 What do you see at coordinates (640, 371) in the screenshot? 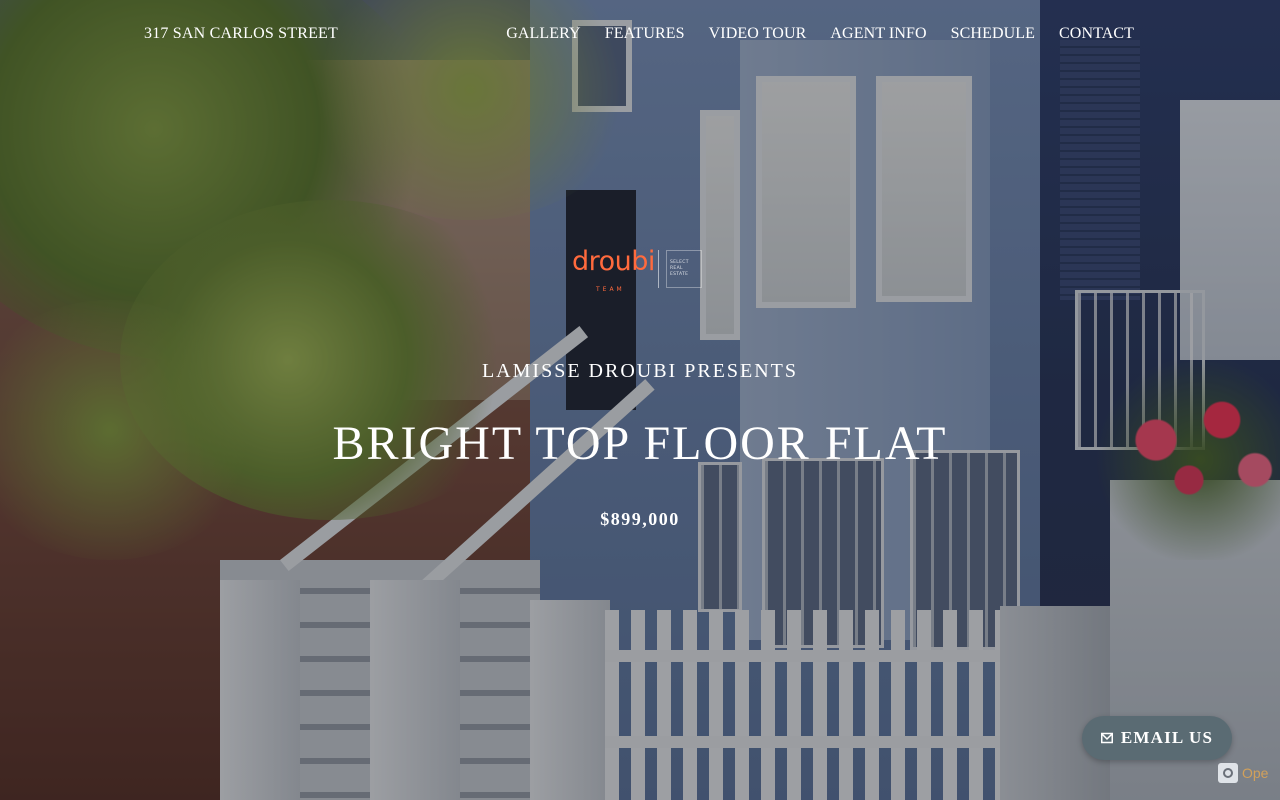
I see `presenter-line: LAMISSE DROUBI PRESENTS` at bounding box center [640, 371].